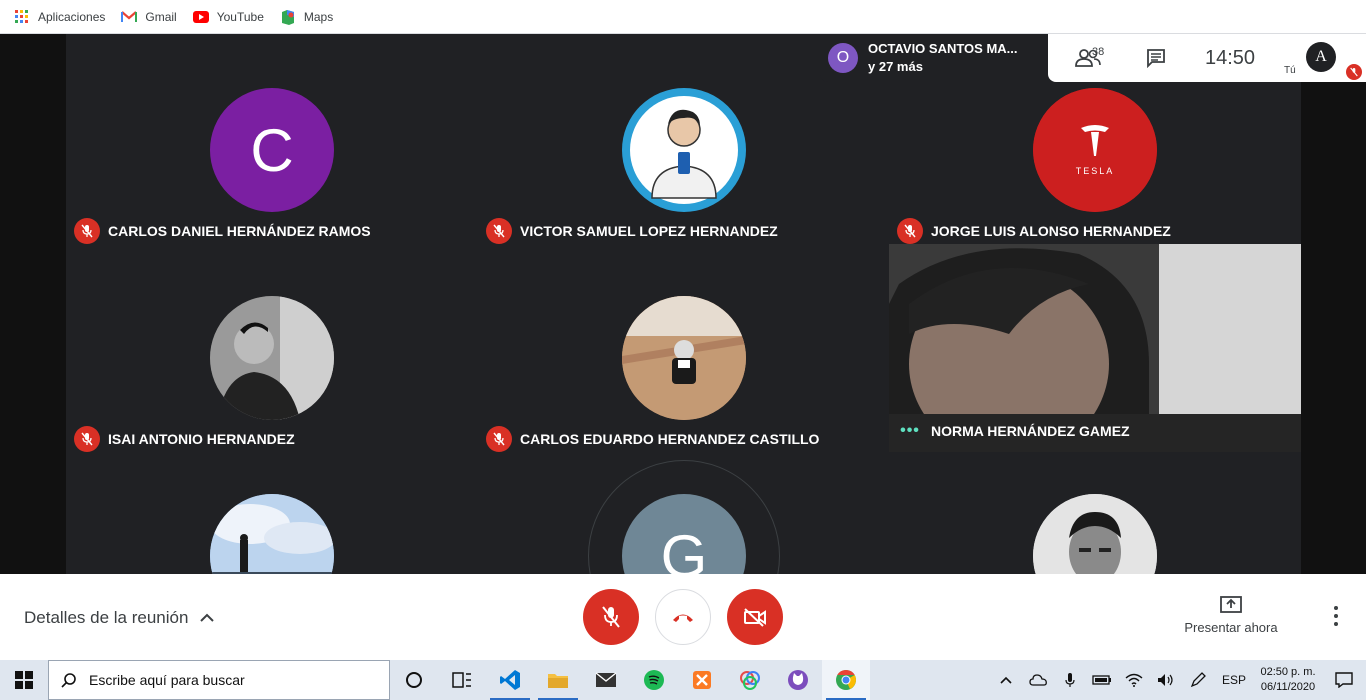 The height and width of the screenshot is (700, 1366). What do you see at coordinates (1095, 348) in the screenshot?
I see `participant-video-tile: ••• NORMA HERNÁNDEZ GAMEZ` at bounding box center [1095, 348].